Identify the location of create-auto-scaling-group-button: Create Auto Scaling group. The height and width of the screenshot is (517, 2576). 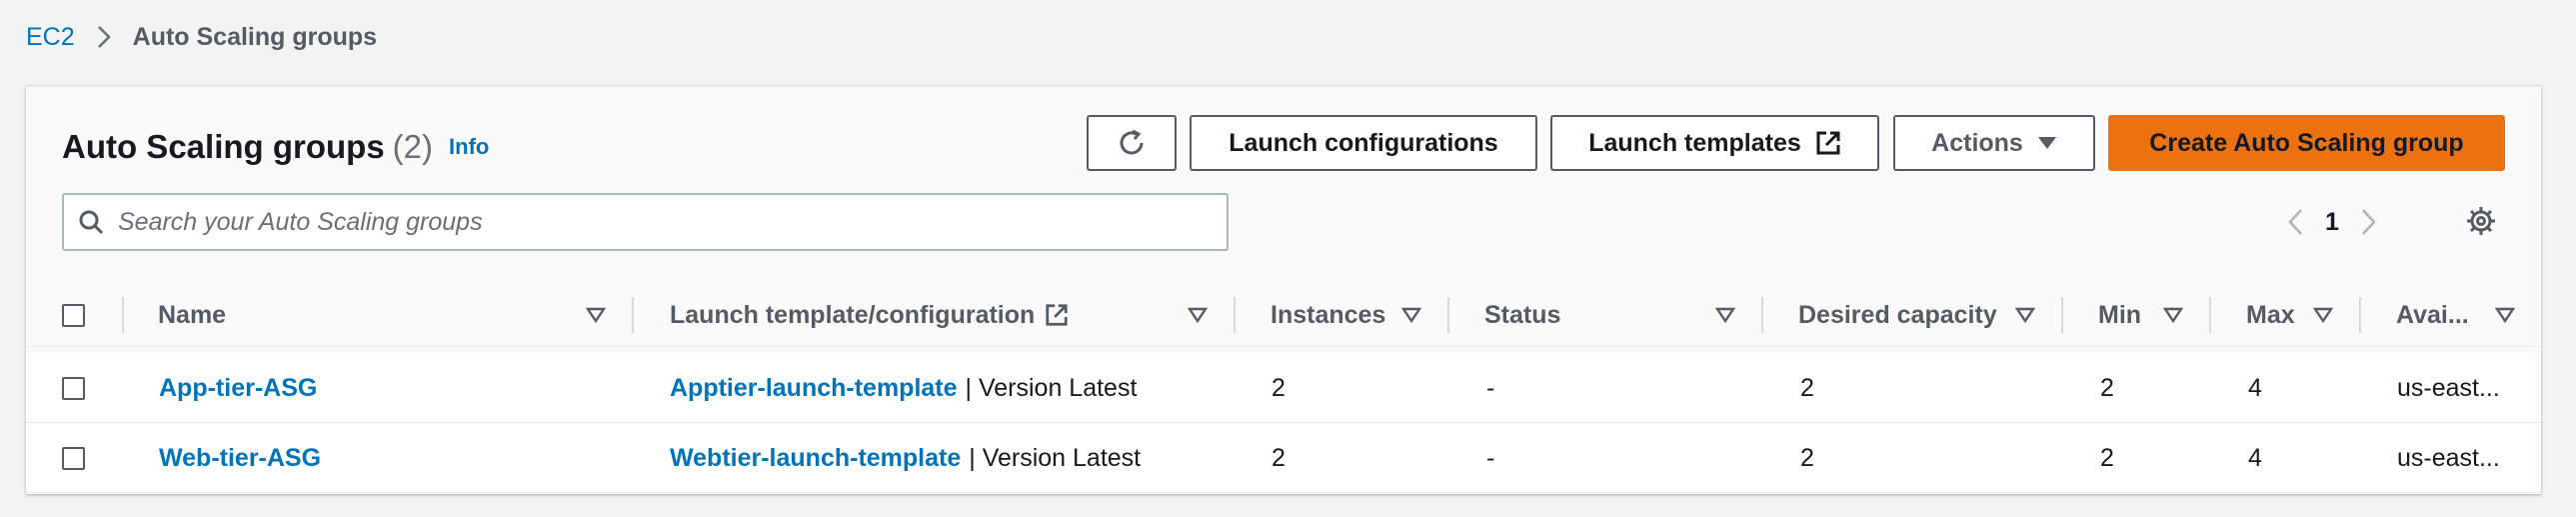
(2307, 143).